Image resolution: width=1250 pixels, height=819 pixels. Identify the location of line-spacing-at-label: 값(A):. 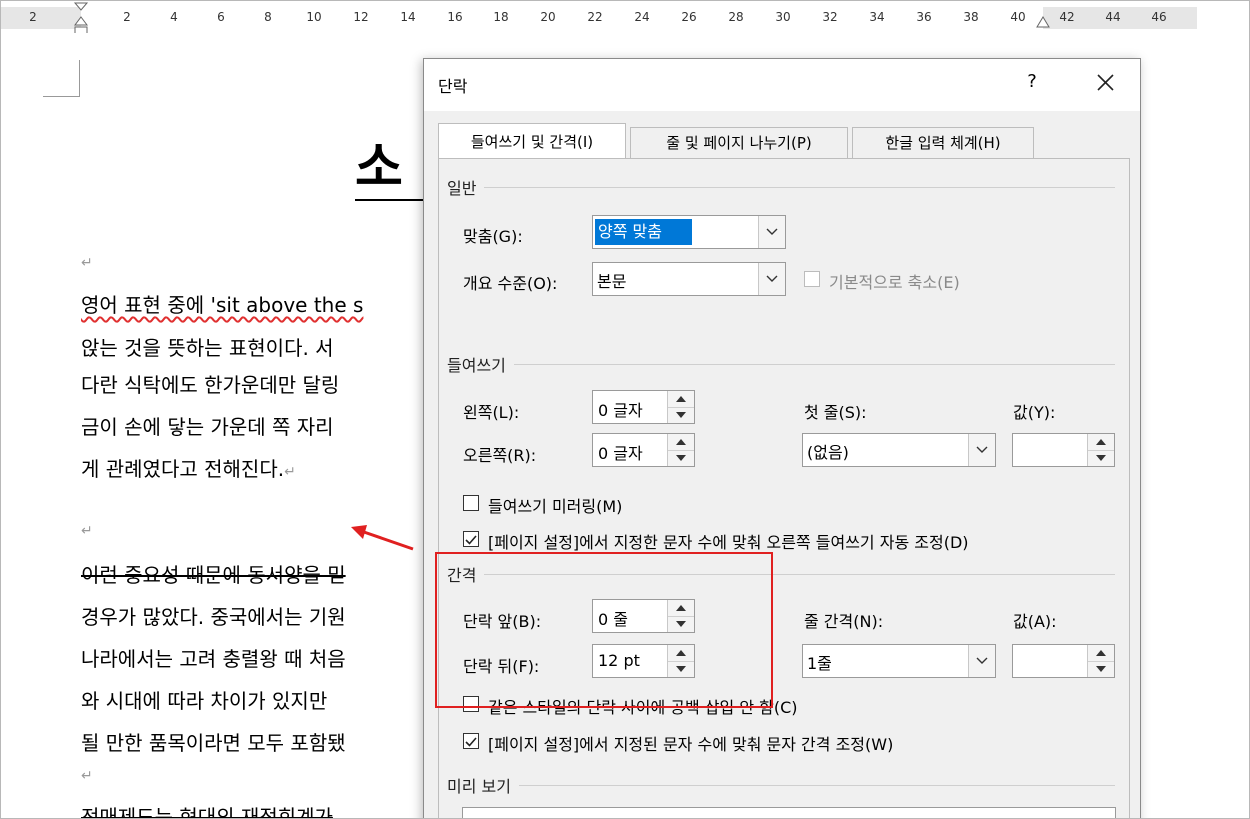
(1035, 621).